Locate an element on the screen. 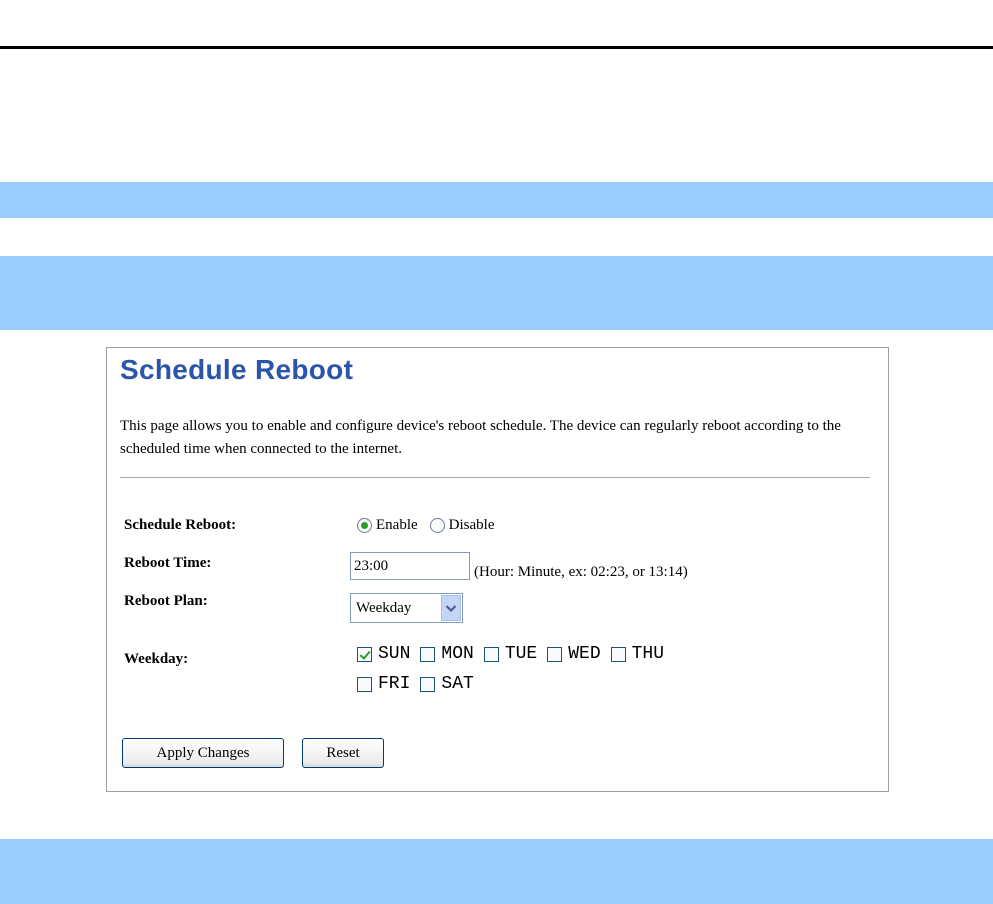  chevron-down-icon is located at coordinates (451, 608).